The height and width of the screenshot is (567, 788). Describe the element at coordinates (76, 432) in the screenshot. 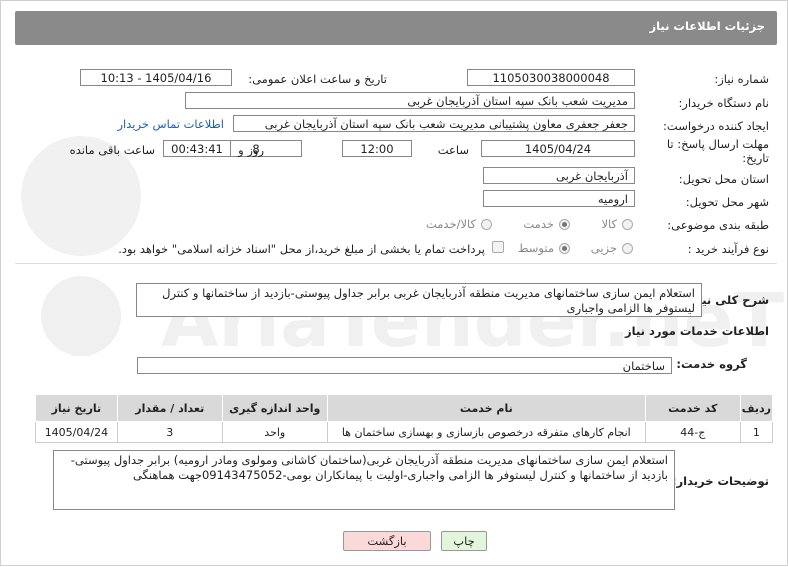

I see `cell-date: 1405/04/24` at that location.